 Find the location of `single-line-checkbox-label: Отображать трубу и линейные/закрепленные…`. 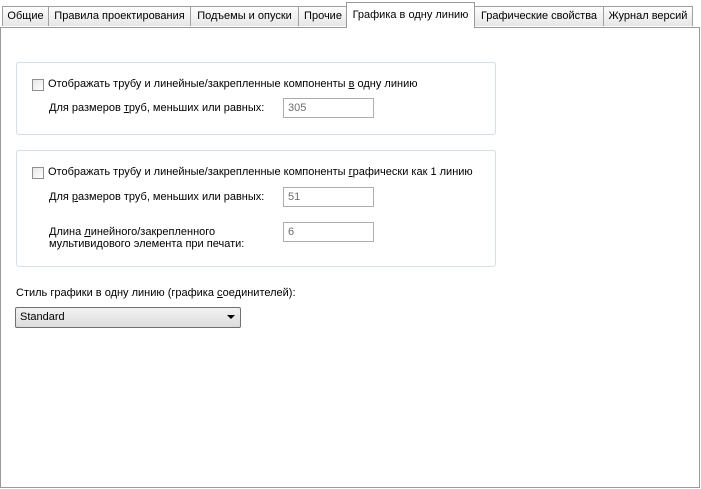

single-line-checkbox-label: Отображать трубу и линейные/закрепленные… is located at coordinates (232, 84).